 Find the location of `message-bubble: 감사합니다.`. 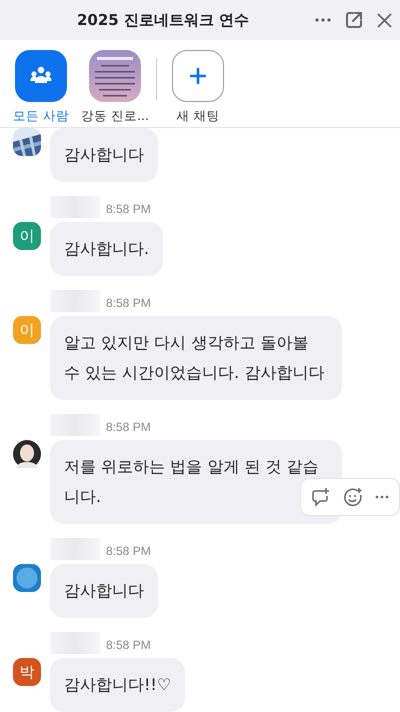

message-bubble: 감사합니다. is located at coordinates (107, 249).